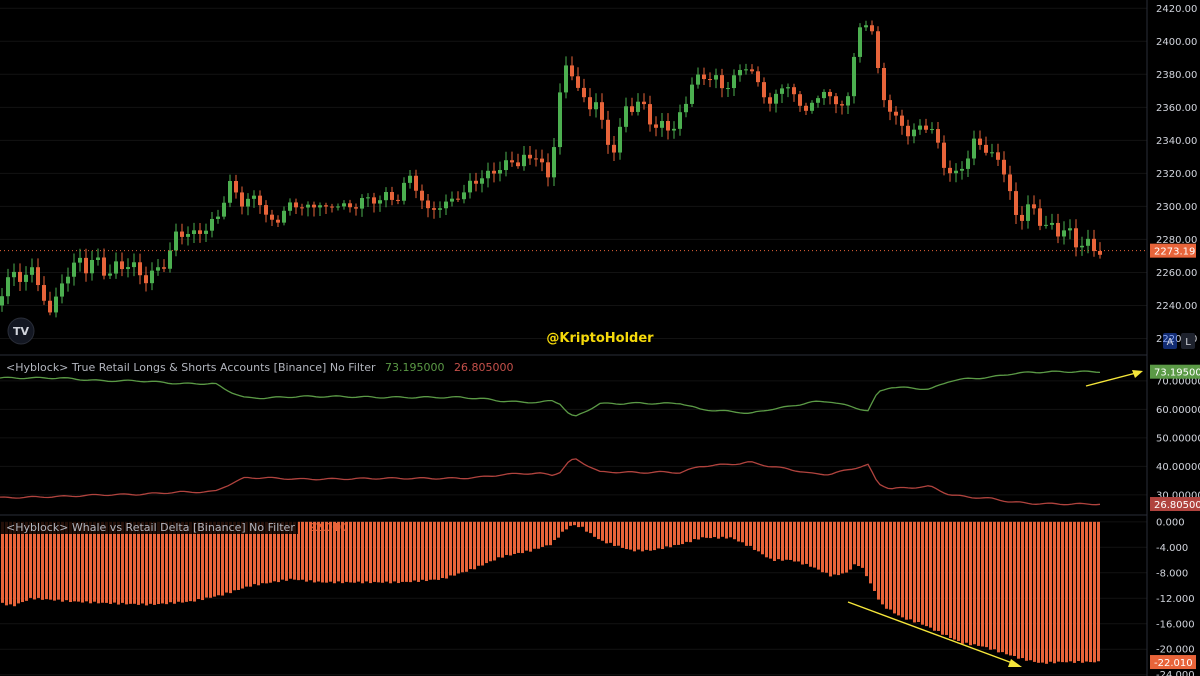  Describe the element at coordinates (21, 331) in the screenshot. I see `tradingview-logo: TV` at that location.